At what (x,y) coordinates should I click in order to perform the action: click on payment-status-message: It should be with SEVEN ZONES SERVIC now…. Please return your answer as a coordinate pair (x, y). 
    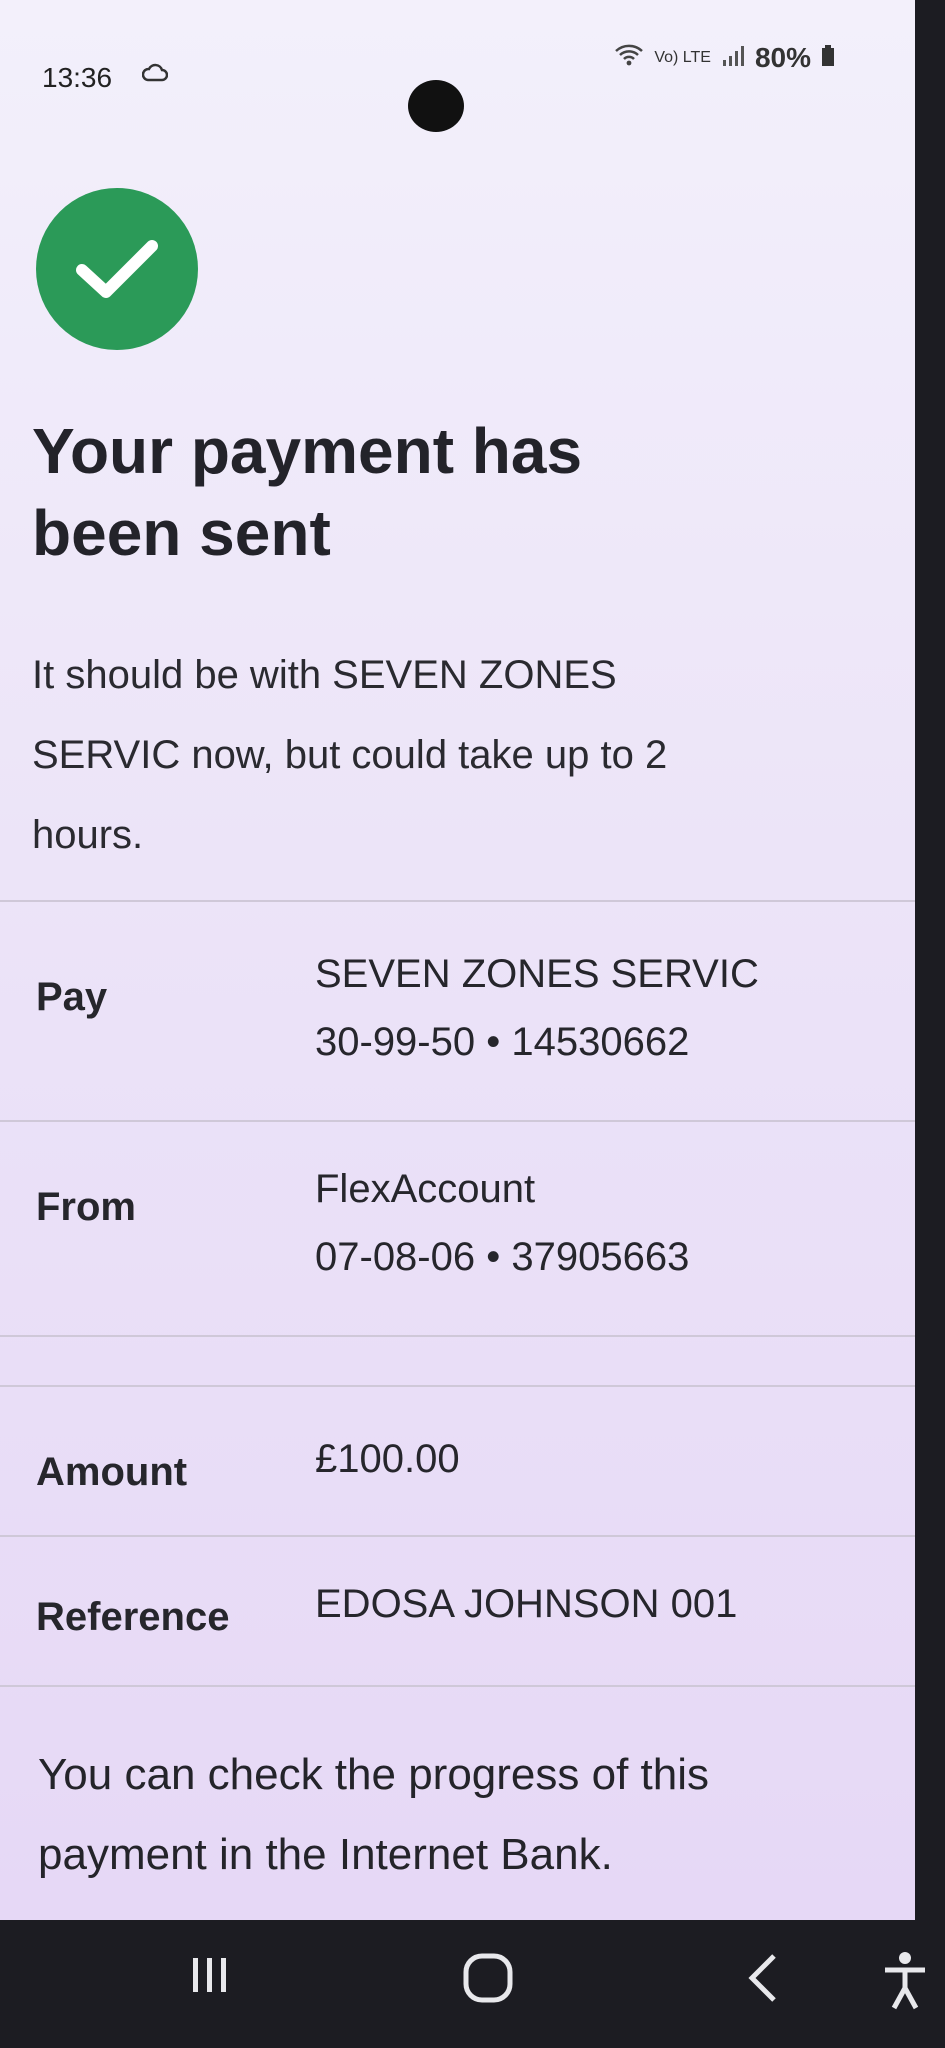
    Looking at the image, I should click on (462, 755).